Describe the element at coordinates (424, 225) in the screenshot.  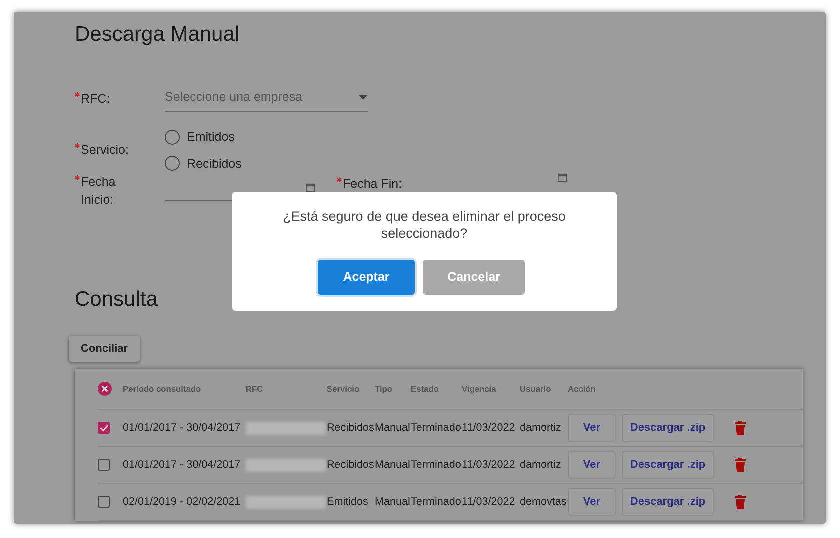
I see `dialog-message: ¿Está seguro de que desea eliminar el proceso seleccionado?` at that location.